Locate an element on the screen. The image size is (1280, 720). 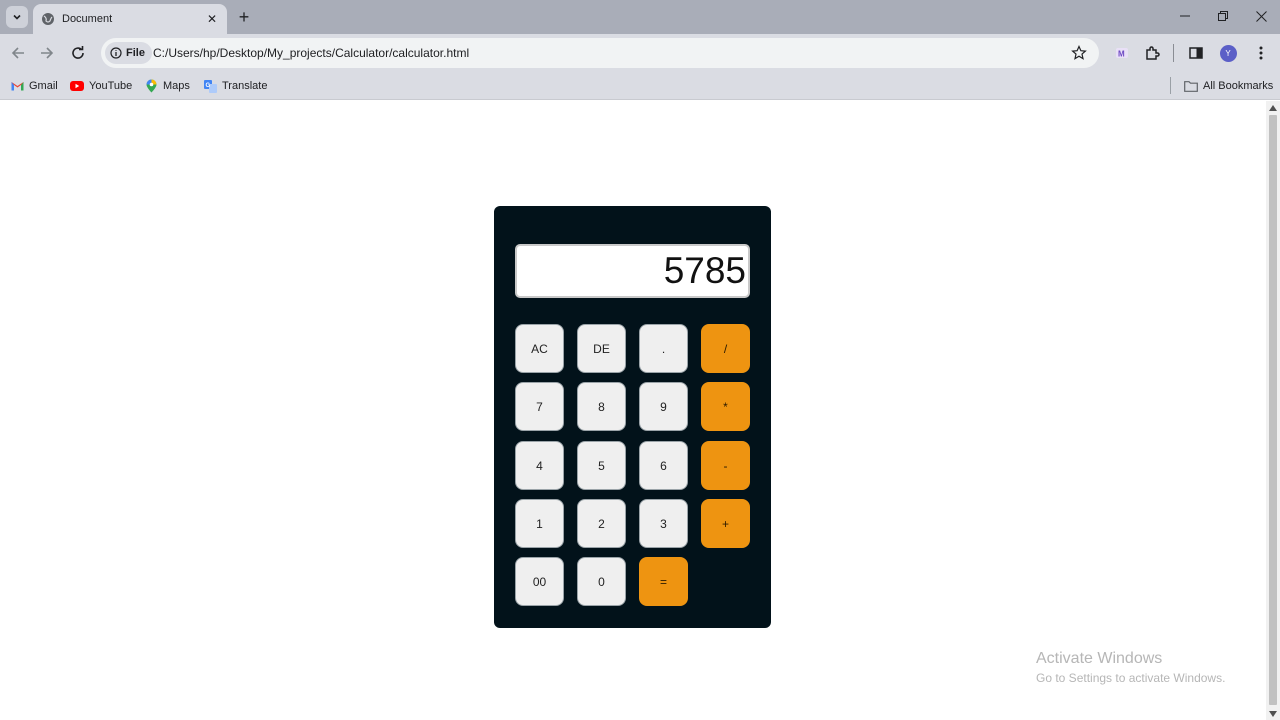
back-button is located at coordinates (18, 53).